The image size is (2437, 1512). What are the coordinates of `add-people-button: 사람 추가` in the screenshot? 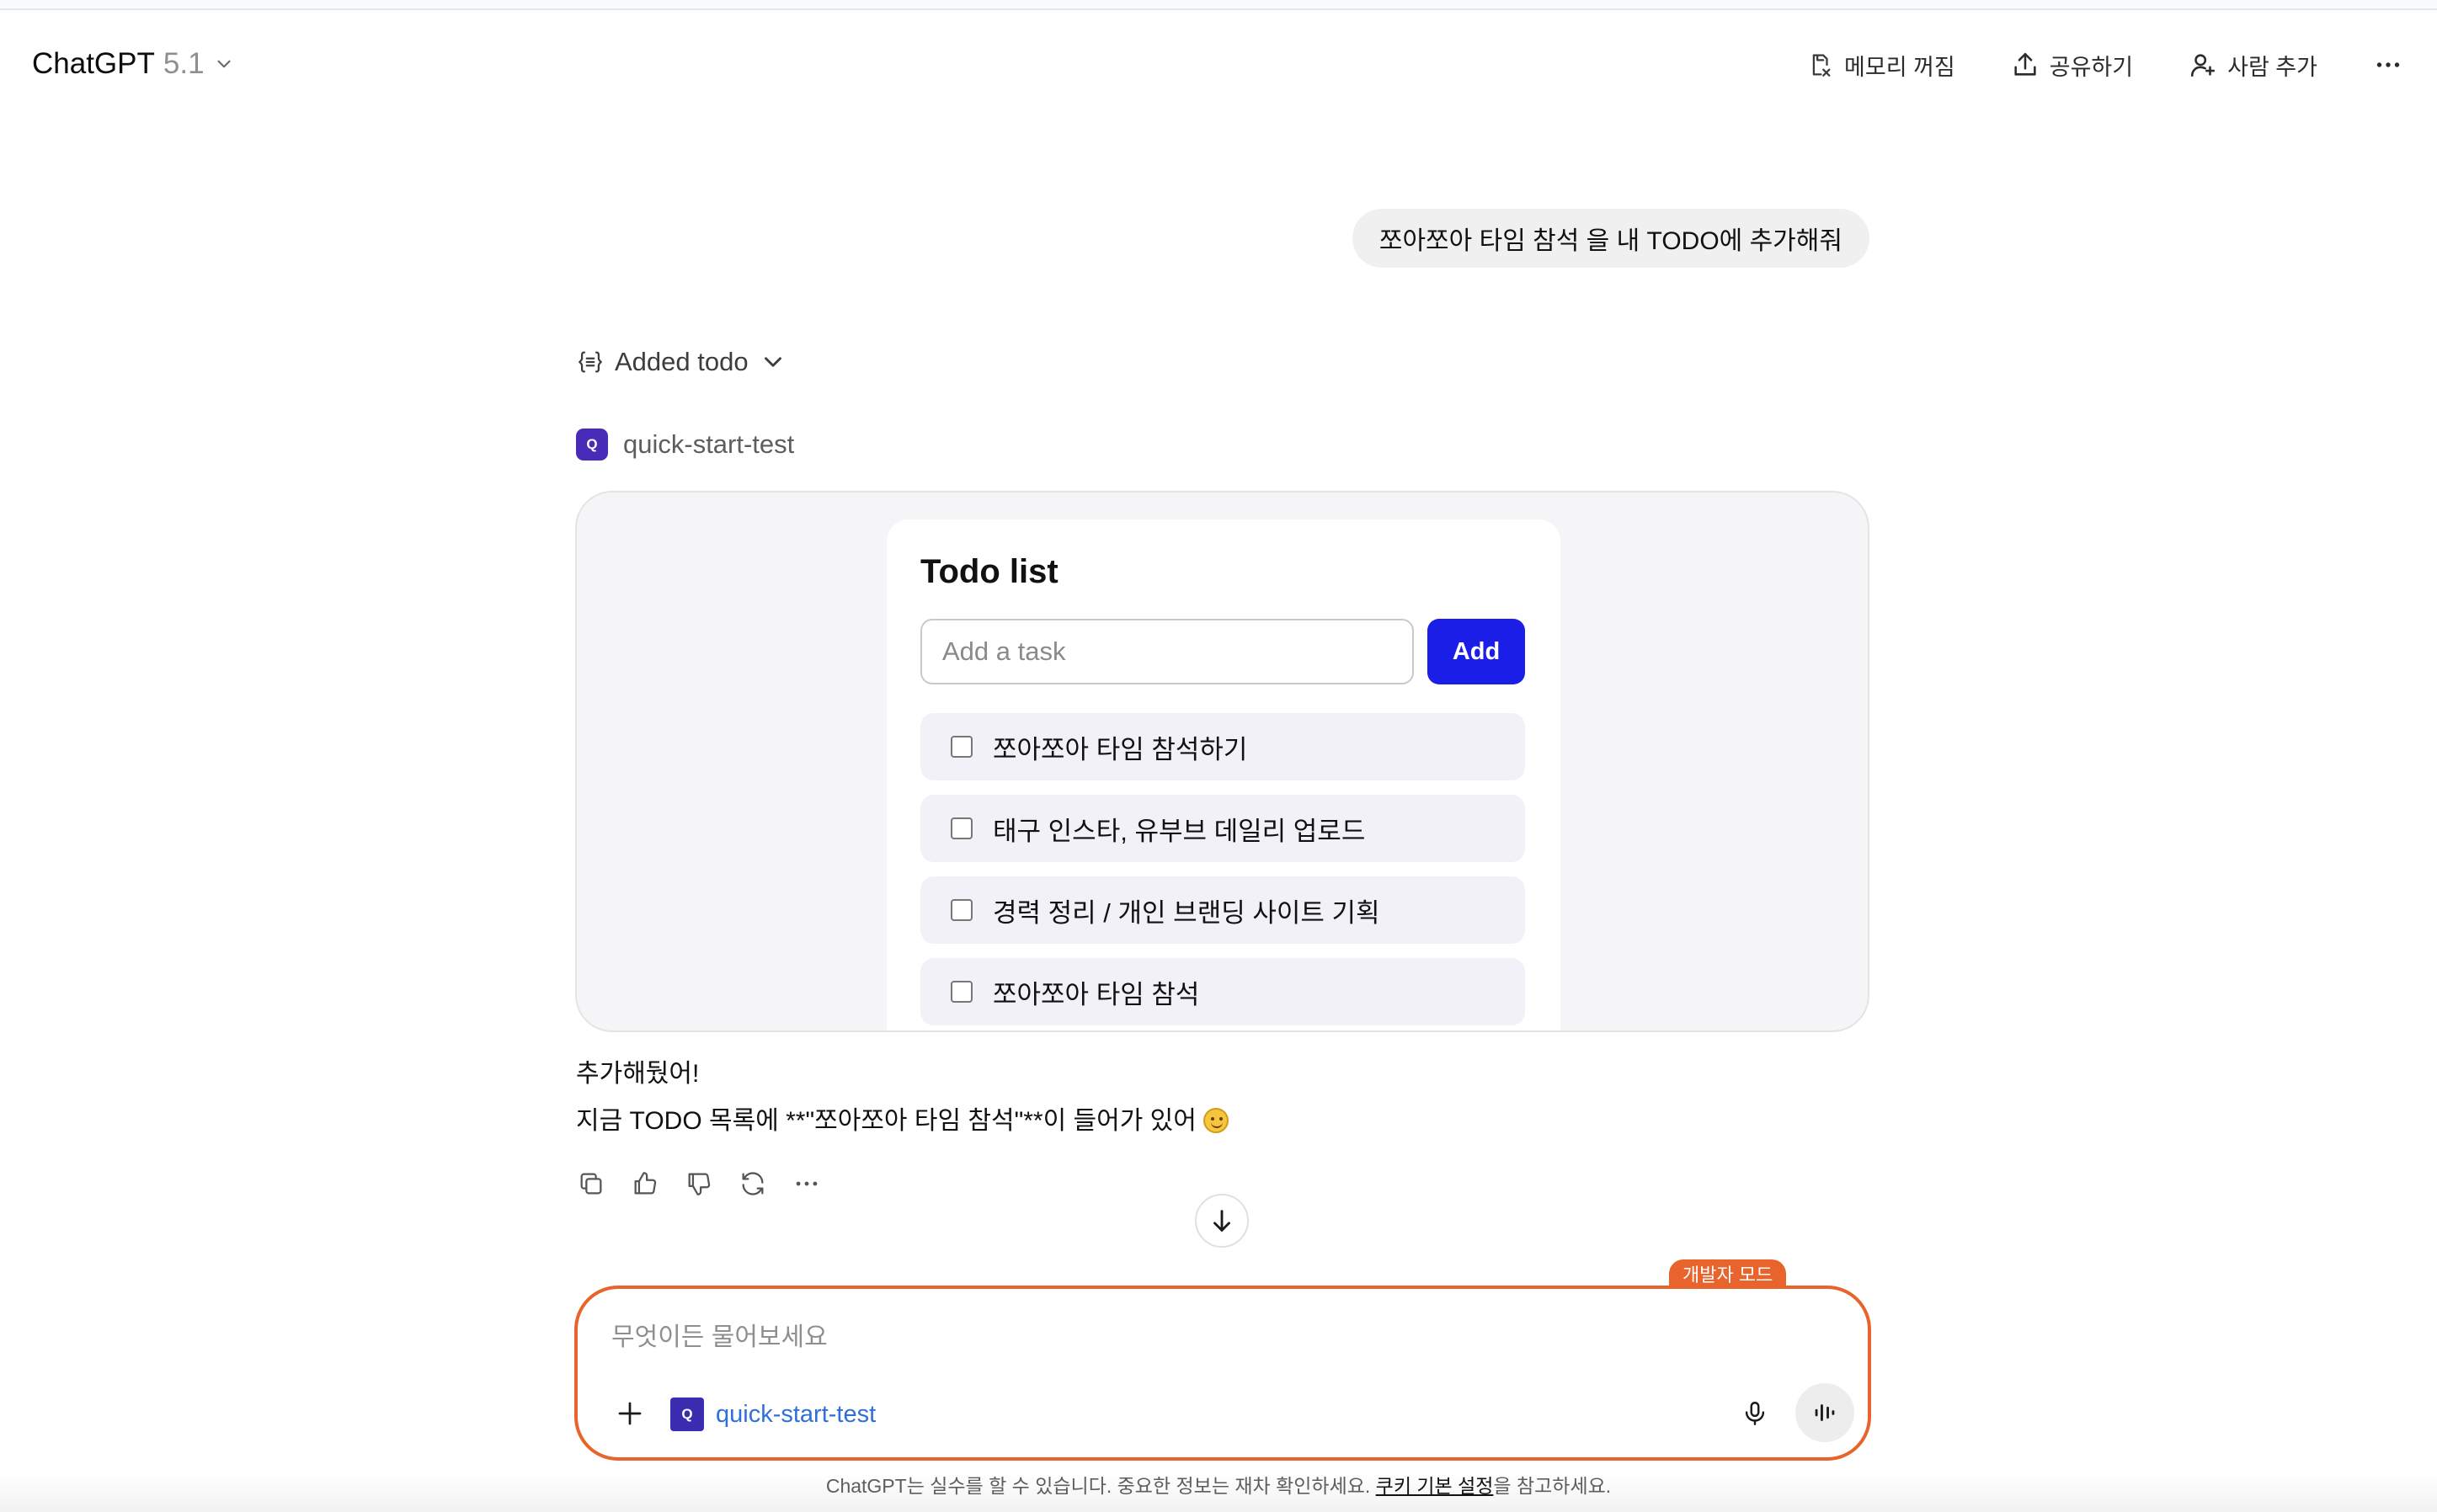 It's located at (2253, 66).